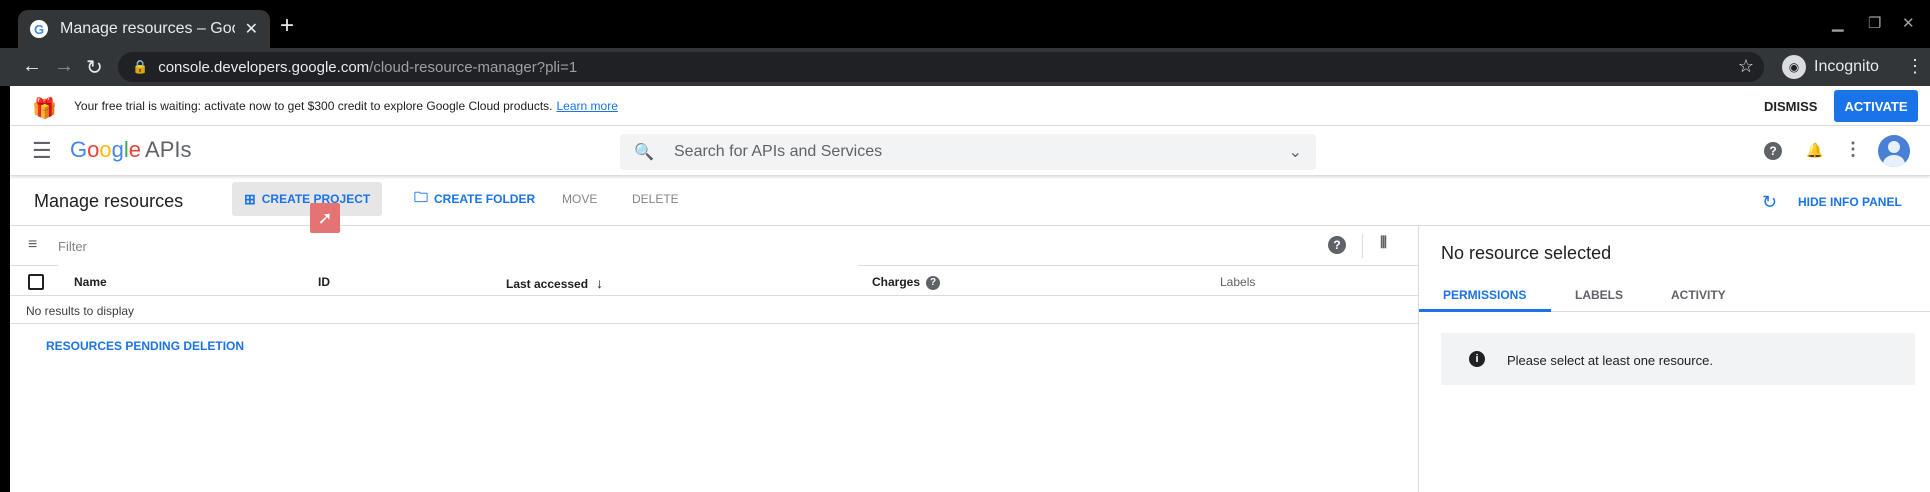 This screenshot has width=1930, height=492. I want to click on incognito-label: Incognito, so click(1846, 66).